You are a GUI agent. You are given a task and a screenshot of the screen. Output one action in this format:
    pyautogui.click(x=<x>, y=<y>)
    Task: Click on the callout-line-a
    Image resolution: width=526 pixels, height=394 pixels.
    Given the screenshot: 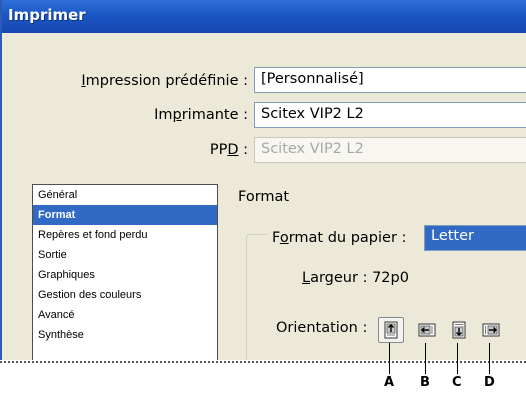 What is the action you would take?
    pyautogui.click(x=389, y=358)
    